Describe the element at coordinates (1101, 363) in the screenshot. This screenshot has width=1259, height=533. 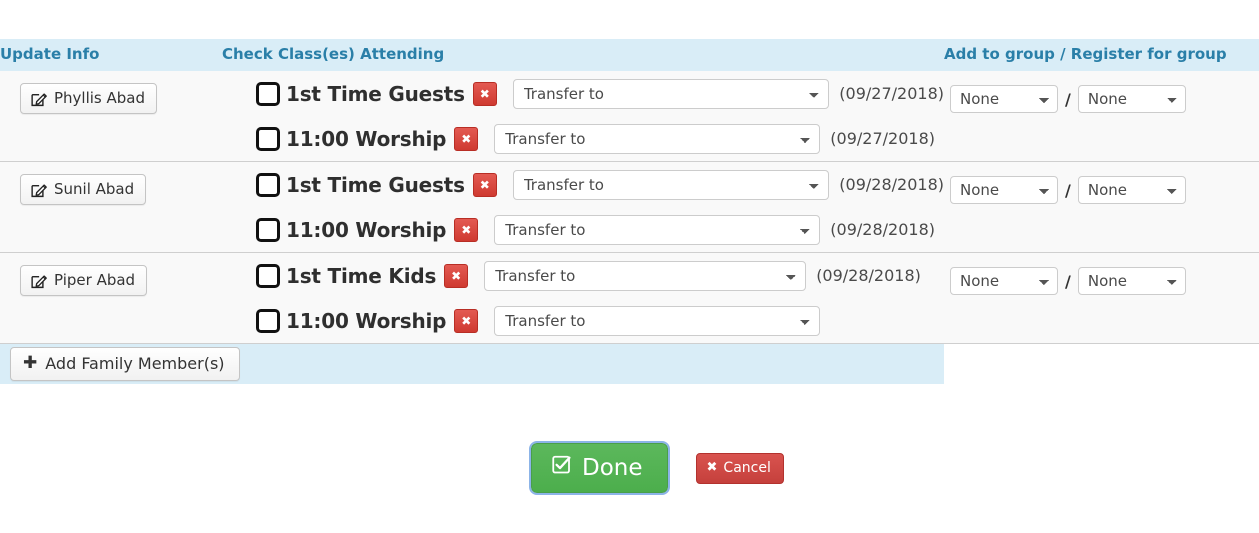
I see `add-family-blank-cell` at that location.